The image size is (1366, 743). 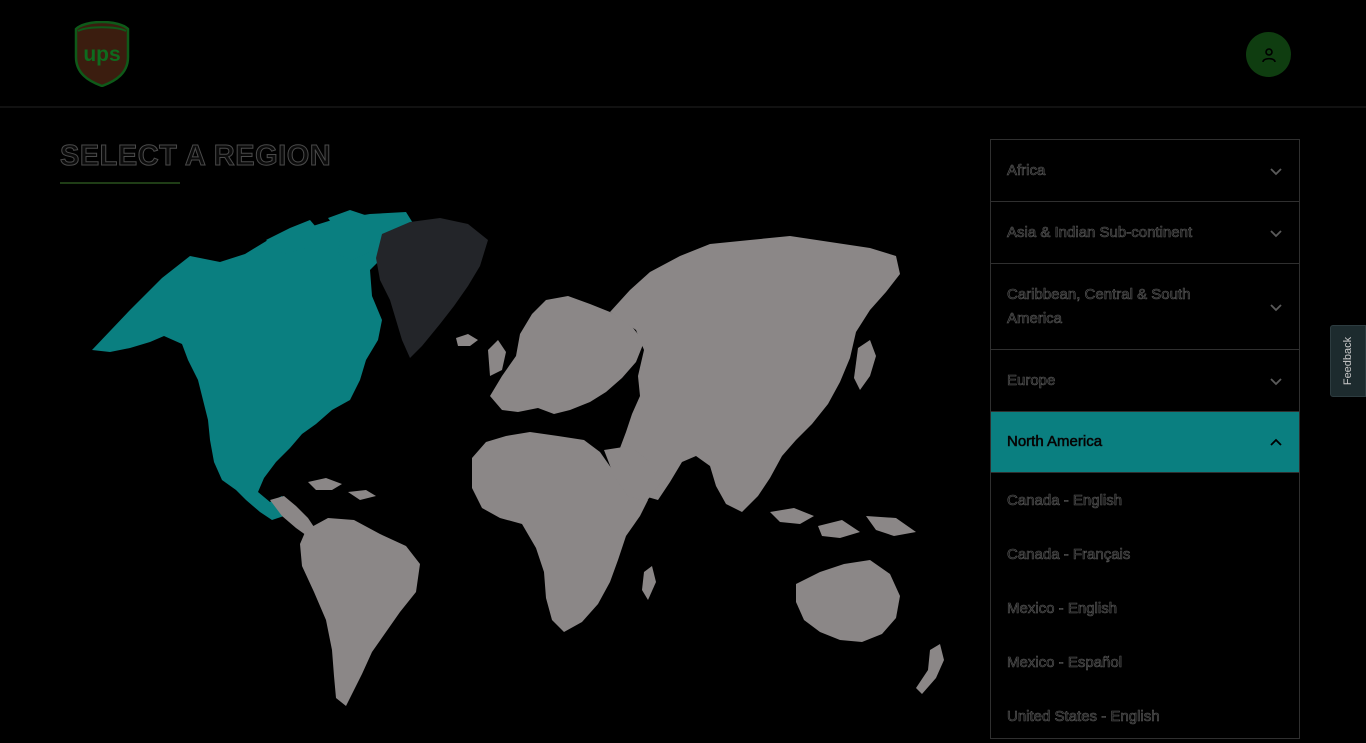 What do you see at coordinates (1145, 662) in the screenshot?
I see `country-link-mexico-espanol: Mexico - Español` at bounding box center [1145, 662].